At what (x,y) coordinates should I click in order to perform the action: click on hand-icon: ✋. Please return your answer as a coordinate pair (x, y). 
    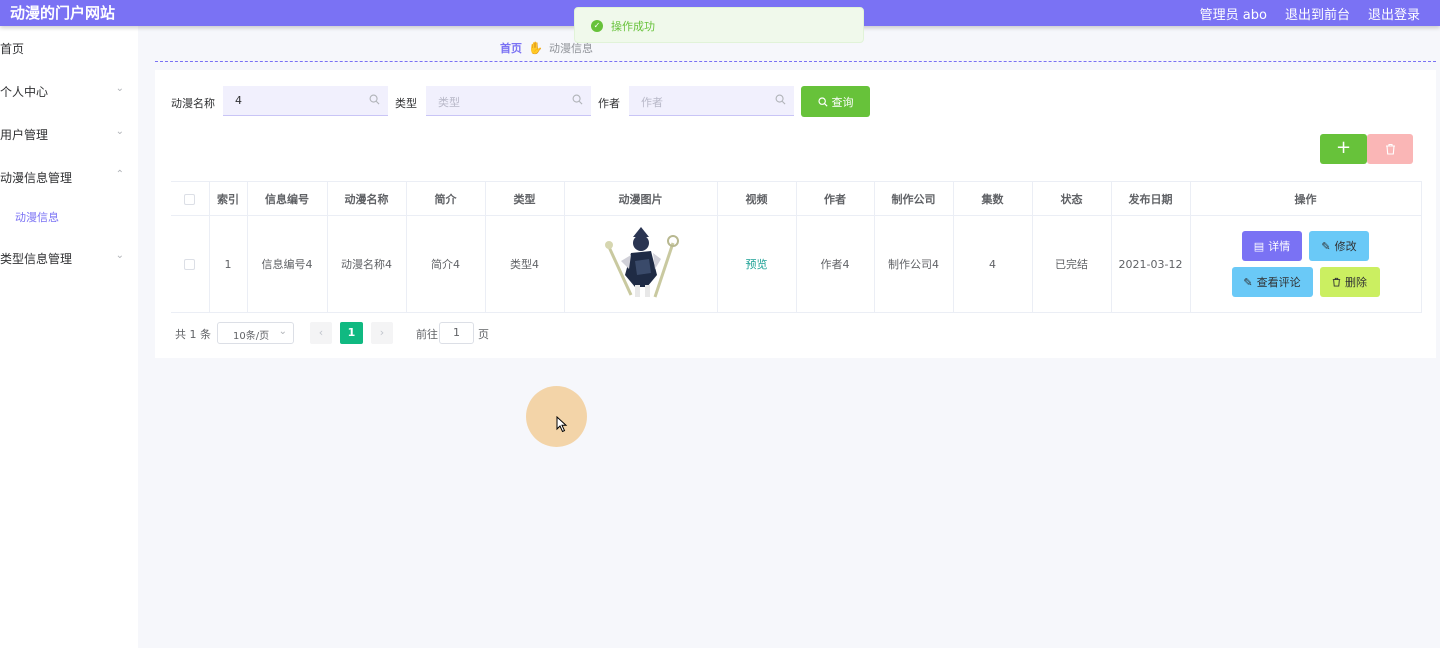
    Looking at the image, I should click on (535, 48).